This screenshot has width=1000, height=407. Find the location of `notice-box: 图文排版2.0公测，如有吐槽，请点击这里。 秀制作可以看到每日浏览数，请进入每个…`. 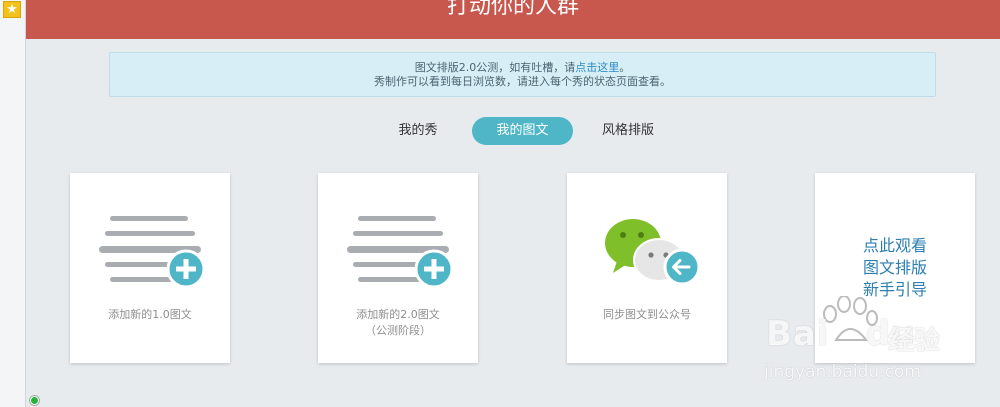

notice-box: 图文排版2.0公测，如有吐槽，请点击这里。 秀制作可以看到每日浏览数，请进入每个… is located at coordinates (522, 74).